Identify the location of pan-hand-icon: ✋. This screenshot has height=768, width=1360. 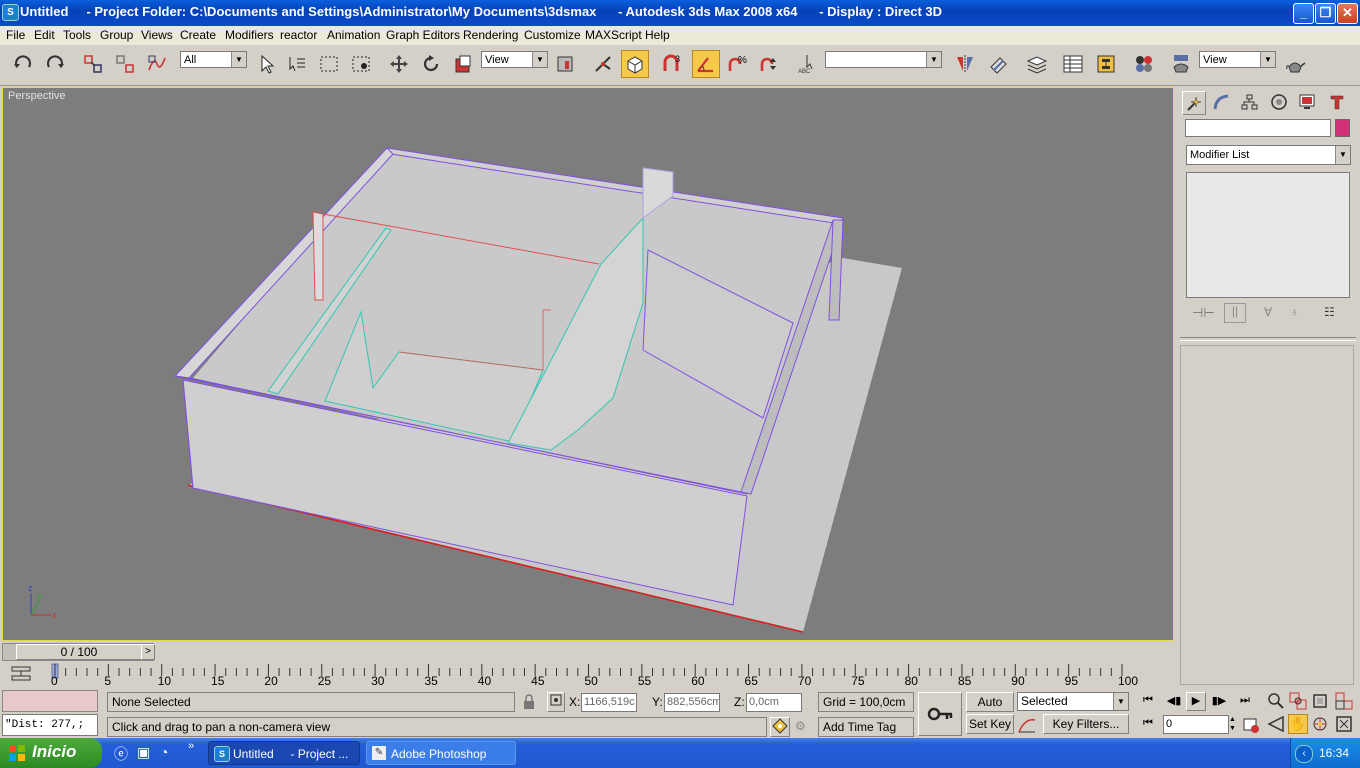
(1298, 724).